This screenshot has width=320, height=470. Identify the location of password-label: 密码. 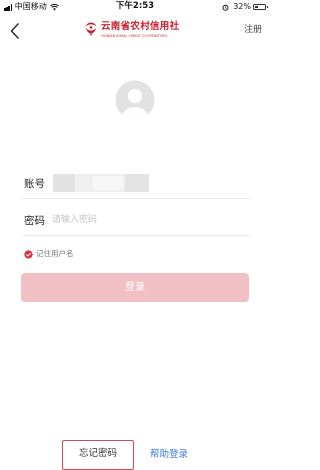
(34, 221).